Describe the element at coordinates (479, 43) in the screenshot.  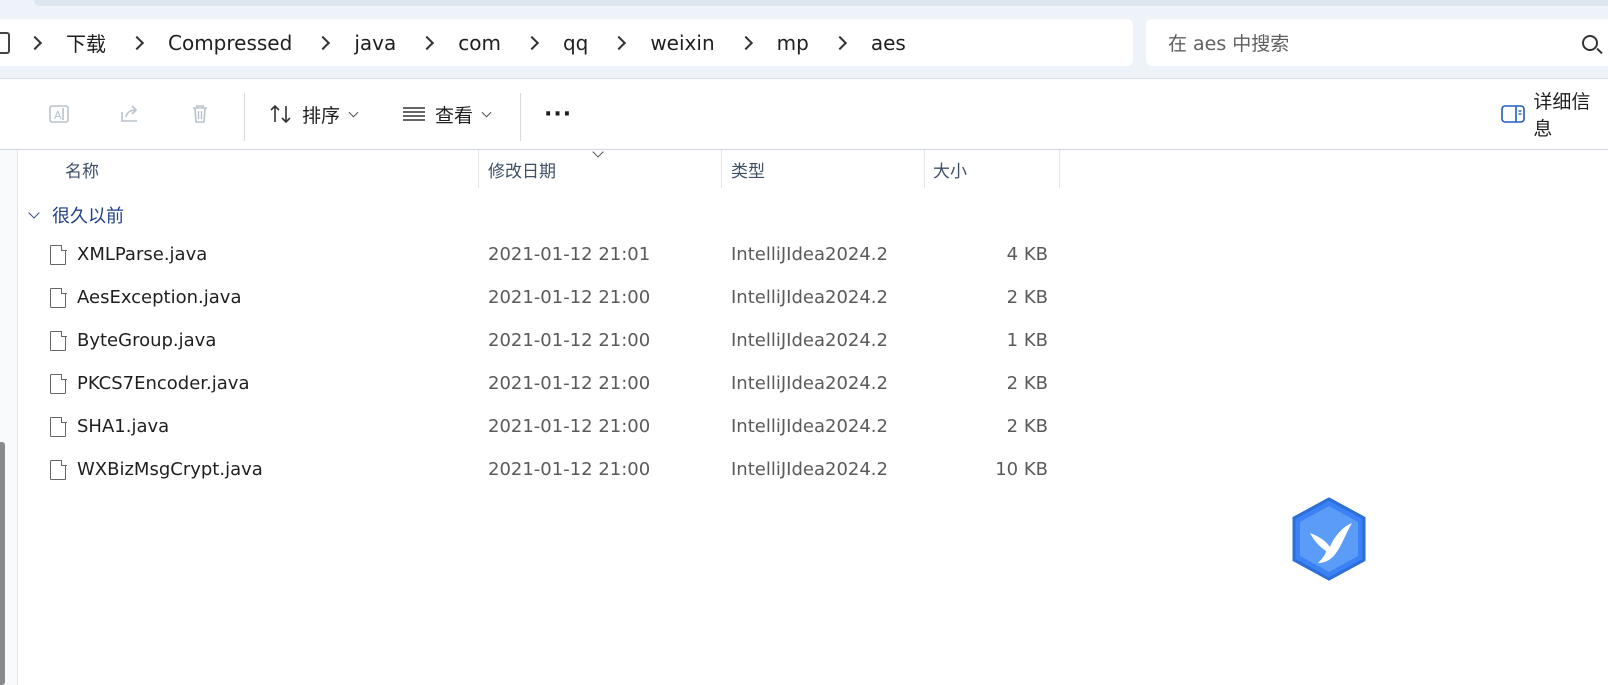
I see `breadcrumb-item-com: com` at that location.